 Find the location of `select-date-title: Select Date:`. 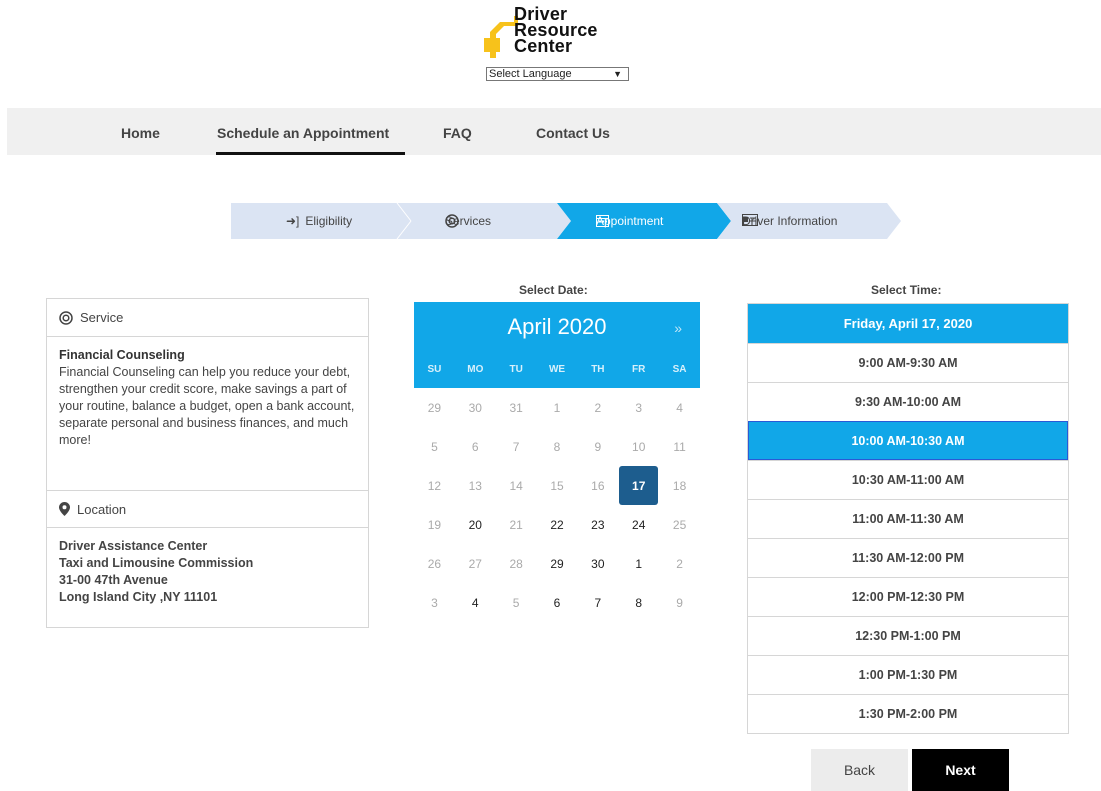

select-date-title: Select Date: is located at coordinates (553, 290).